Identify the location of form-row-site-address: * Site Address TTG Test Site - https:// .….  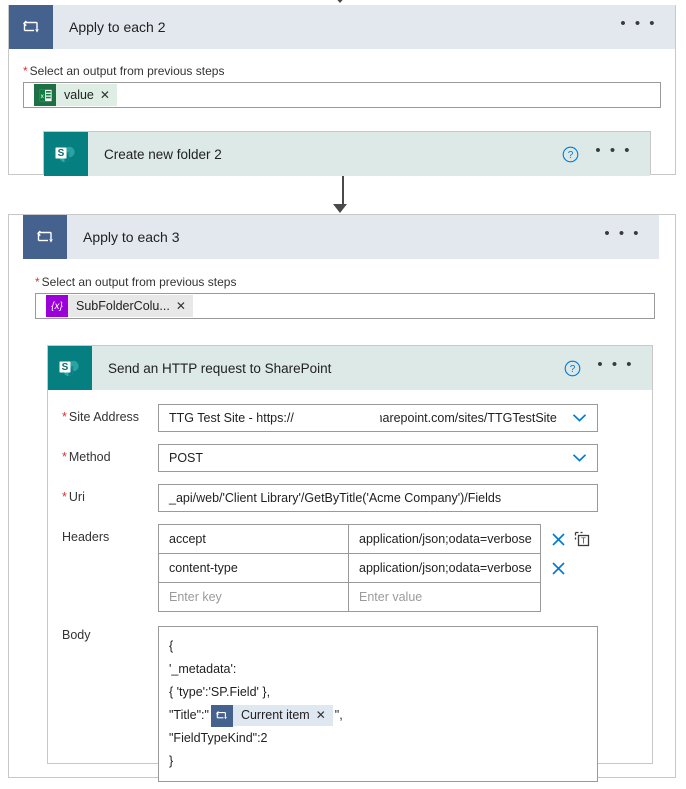
(350, 418).